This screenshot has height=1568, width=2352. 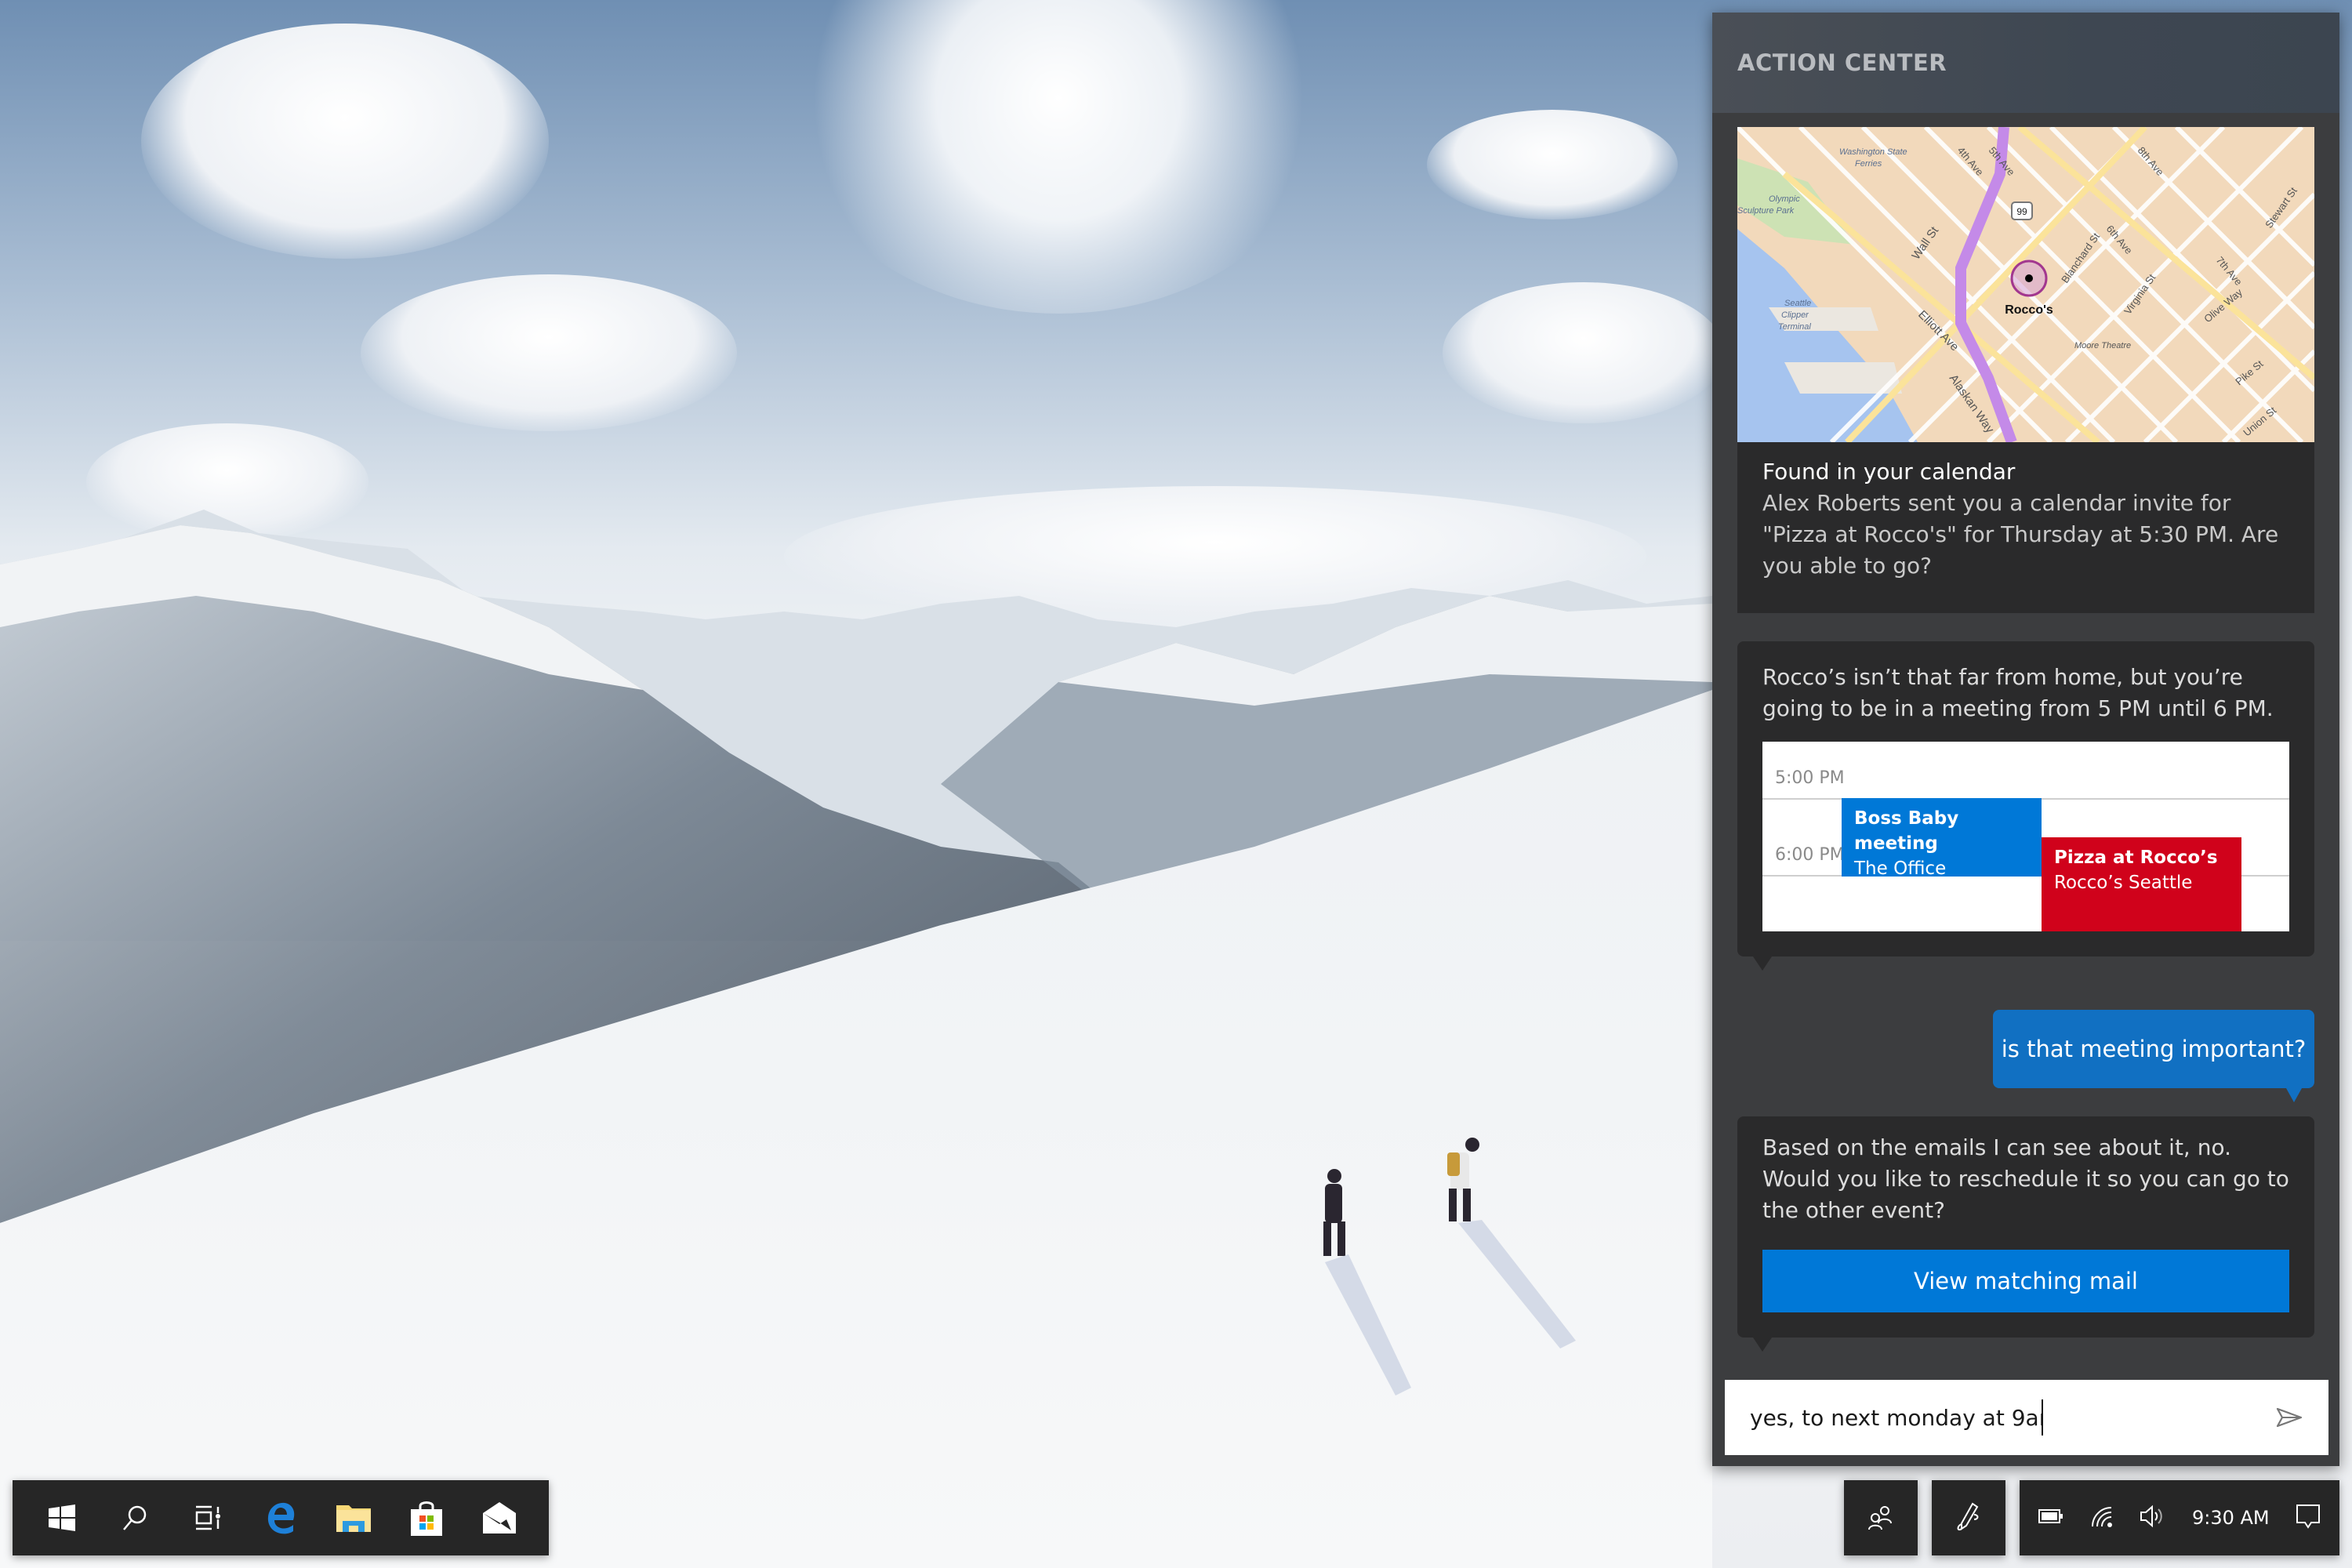 I want to click on svg-text: Clipper, so click(x=1795, y=315).